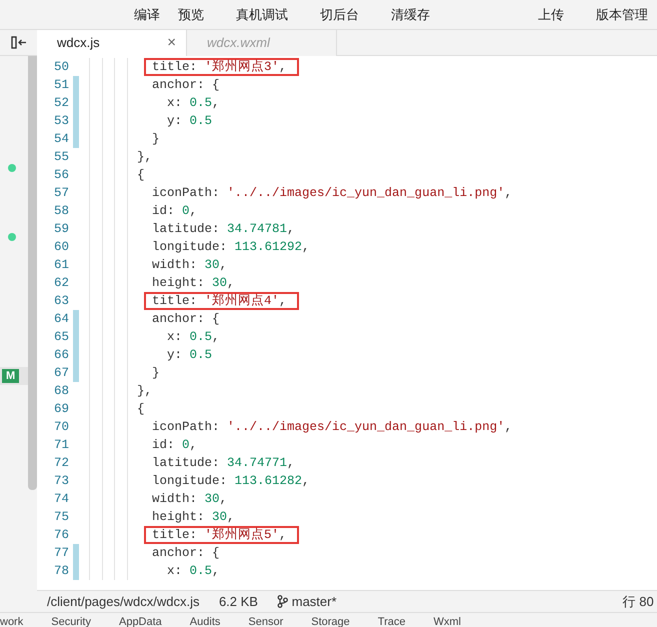 The image size is (657, 627). I want to click on editor-tab: wdcx.js ×, so click(112, 43).